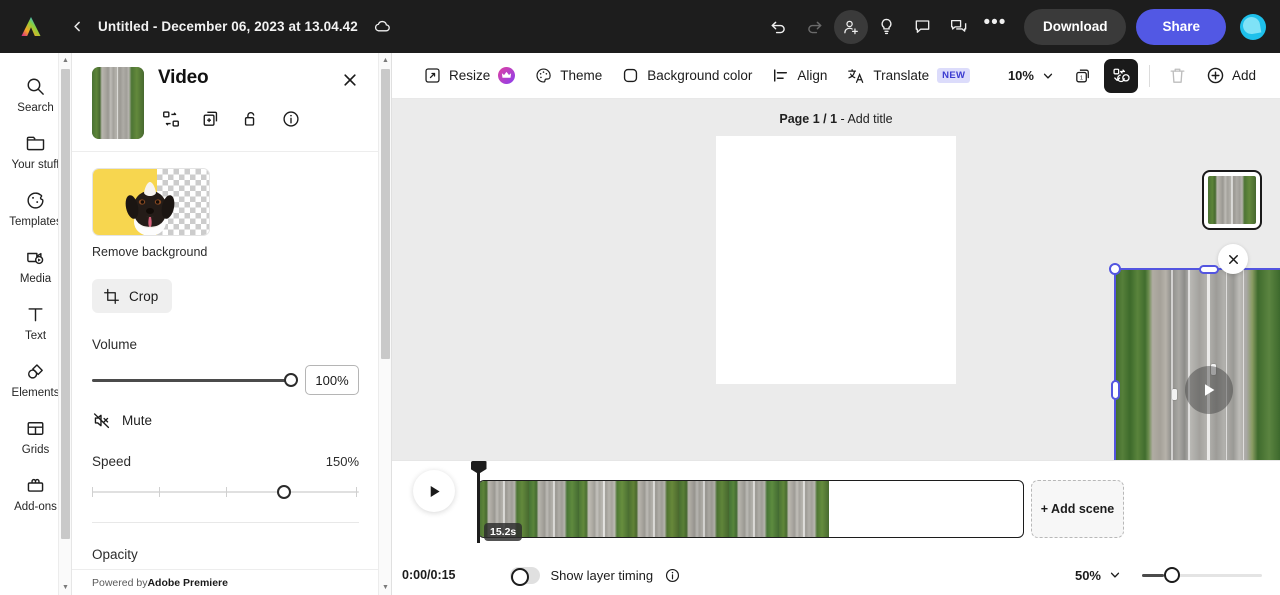 This screenshot has height=595, width=1280. What do you see at coordinates (225, 522) in the screenshot?
I see `section-divider` at bounding box center [225, 522].